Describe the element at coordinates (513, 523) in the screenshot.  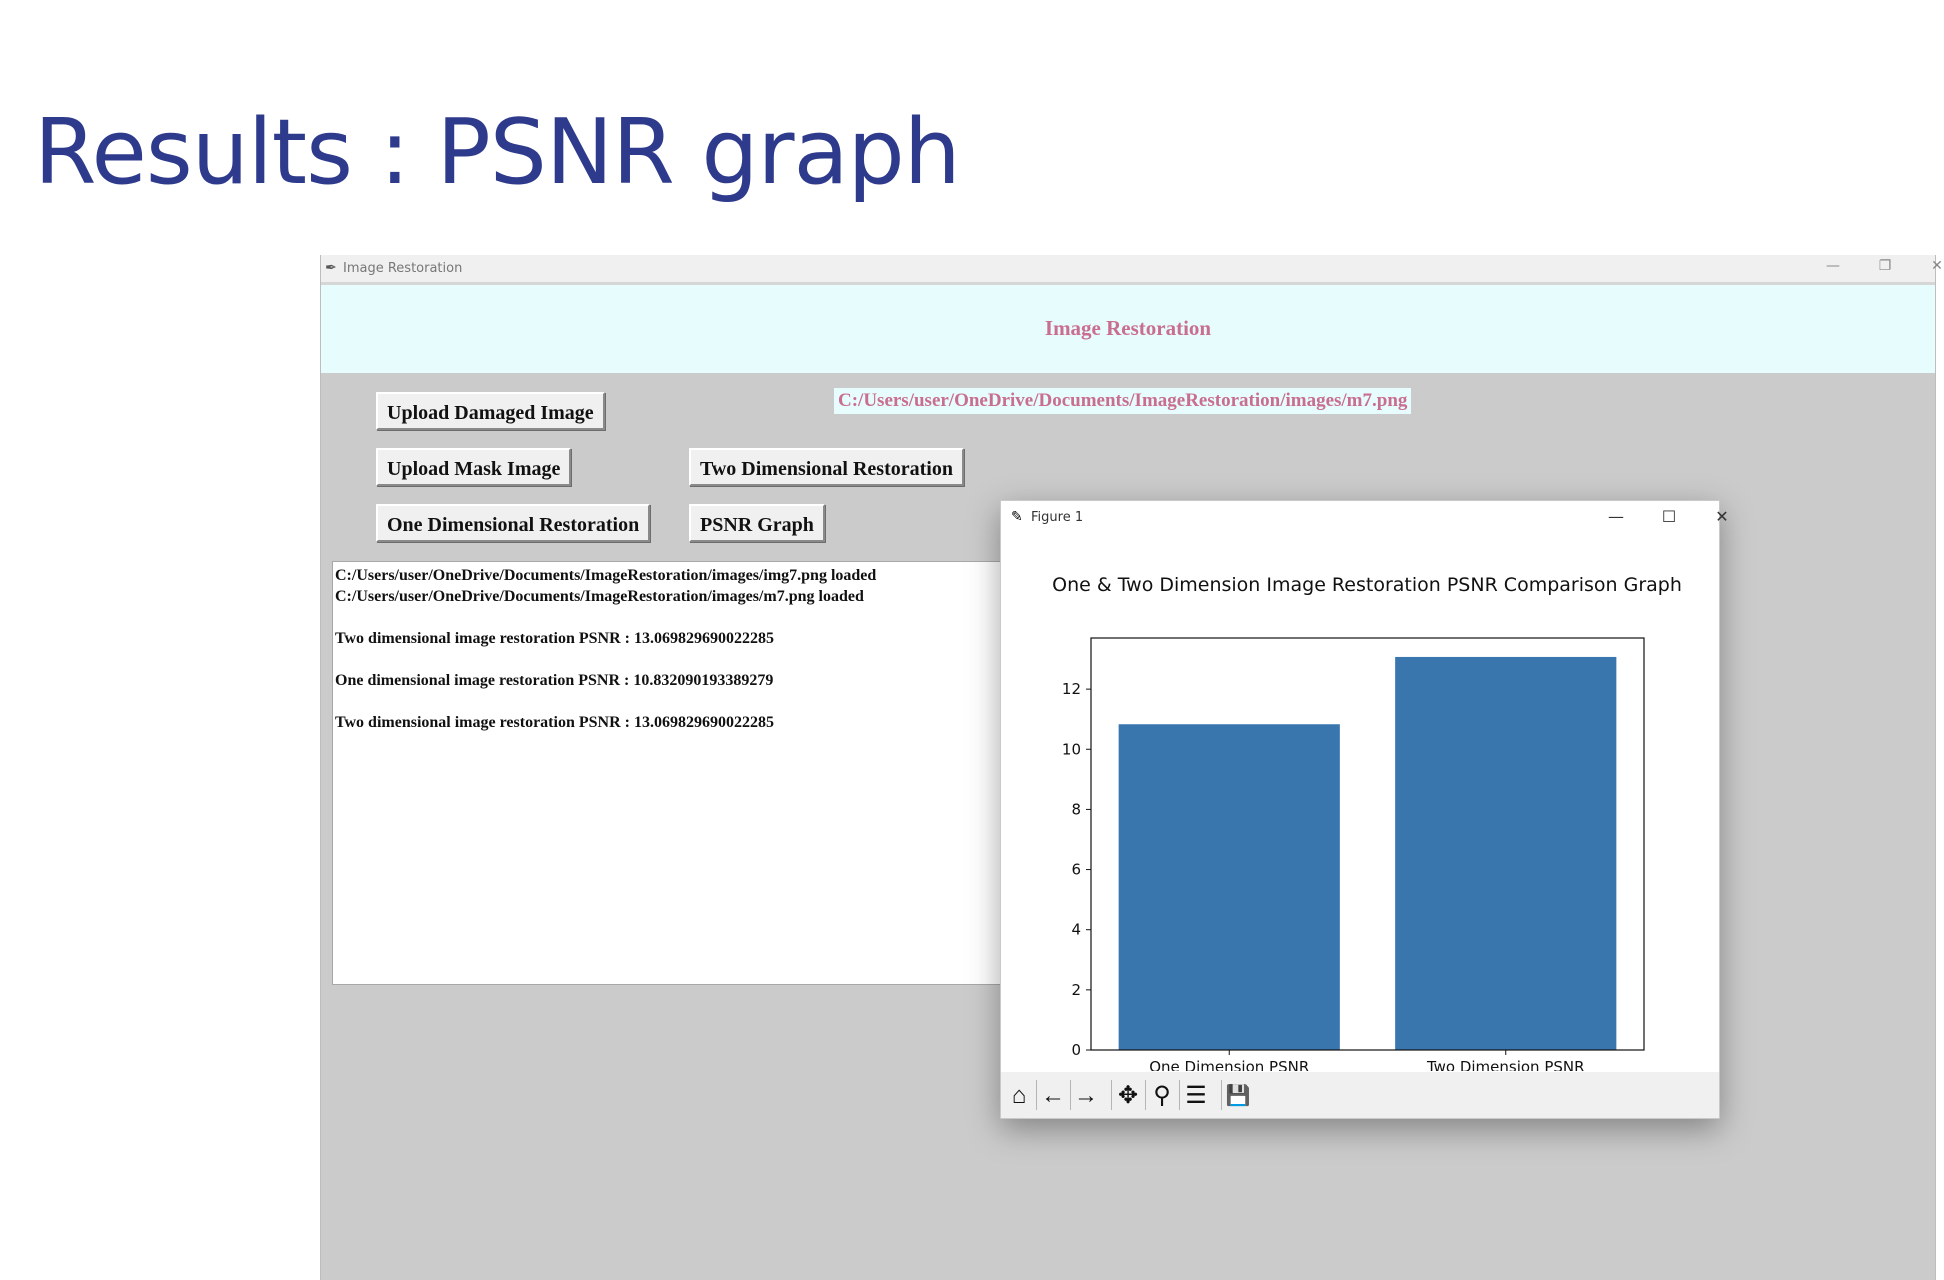
I see `one-dimensional-restoration-button: One Dimensional Restoration` at that location.